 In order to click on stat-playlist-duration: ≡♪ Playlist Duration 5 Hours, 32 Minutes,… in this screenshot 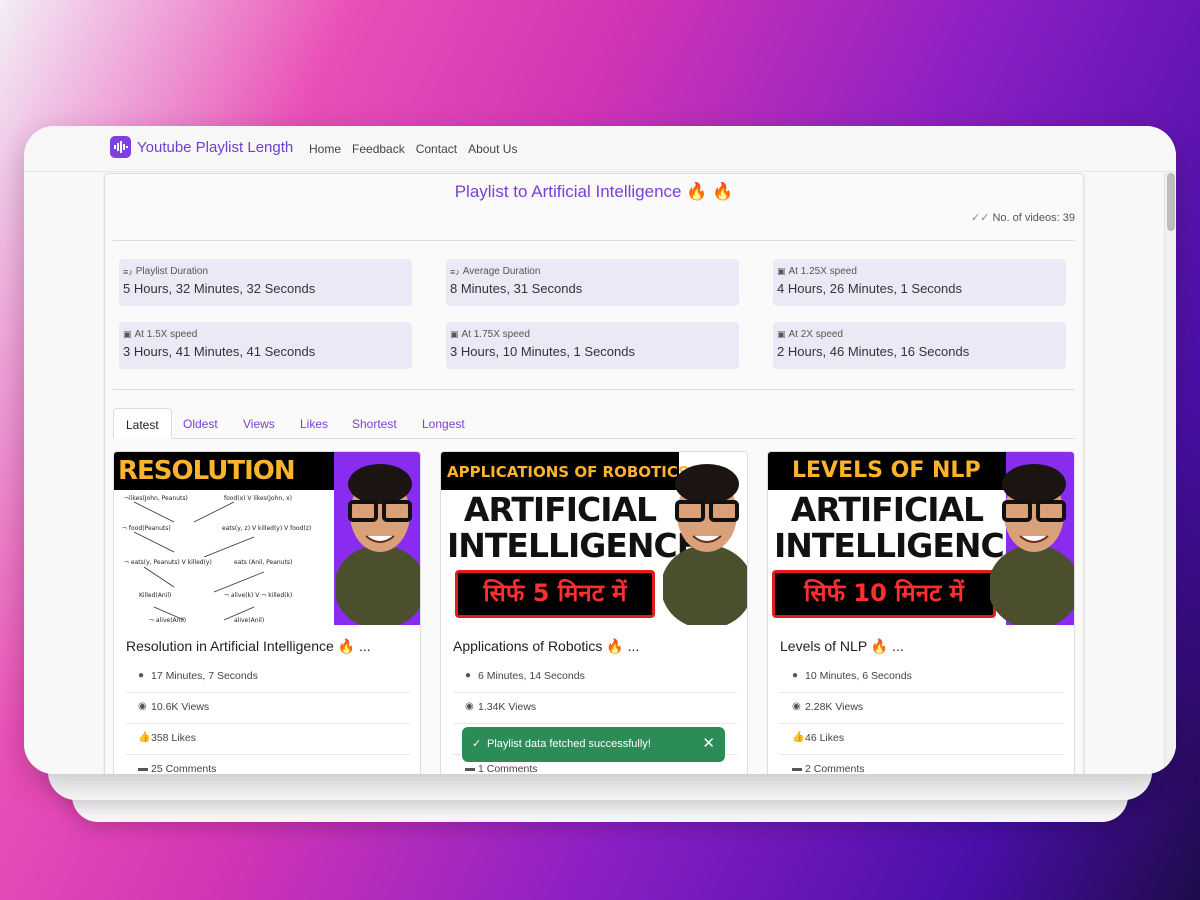, I will do `click(265, 282)`.